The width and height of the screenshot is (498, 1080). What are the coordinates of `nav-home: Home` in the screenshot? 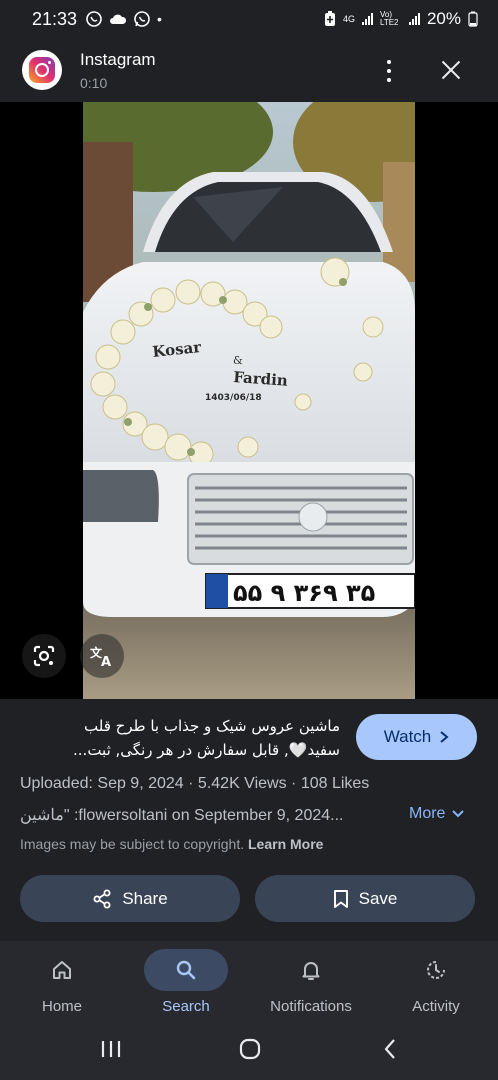 It's located at (62, 983).